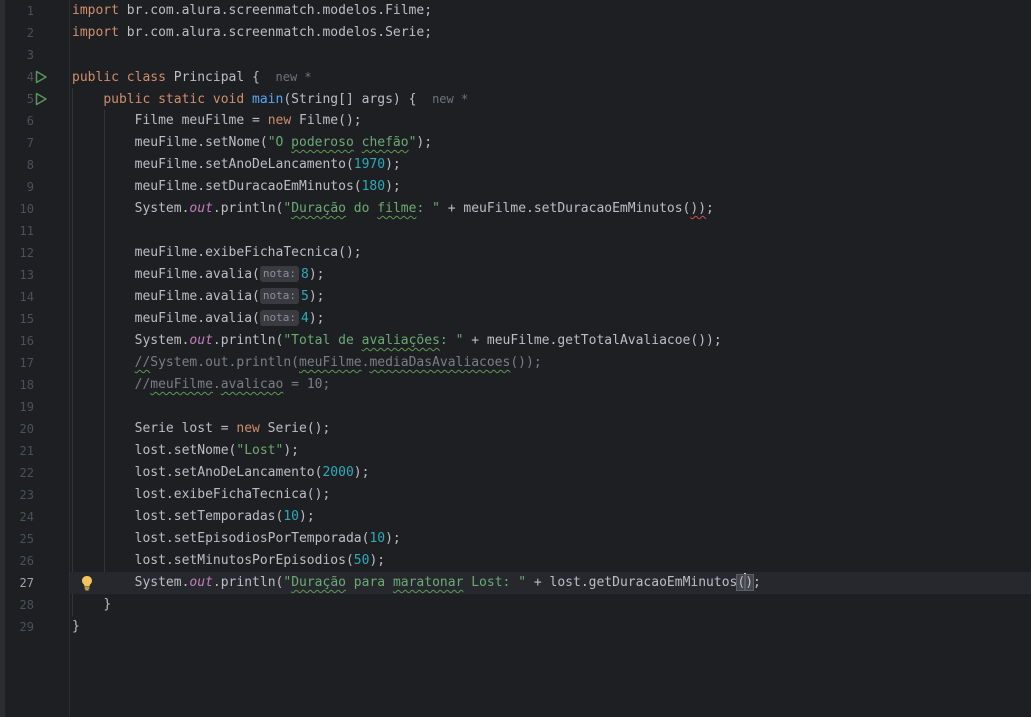 This screenshot has width=1031, height=717. I want to click on run-class-icon, so click(41, 77).